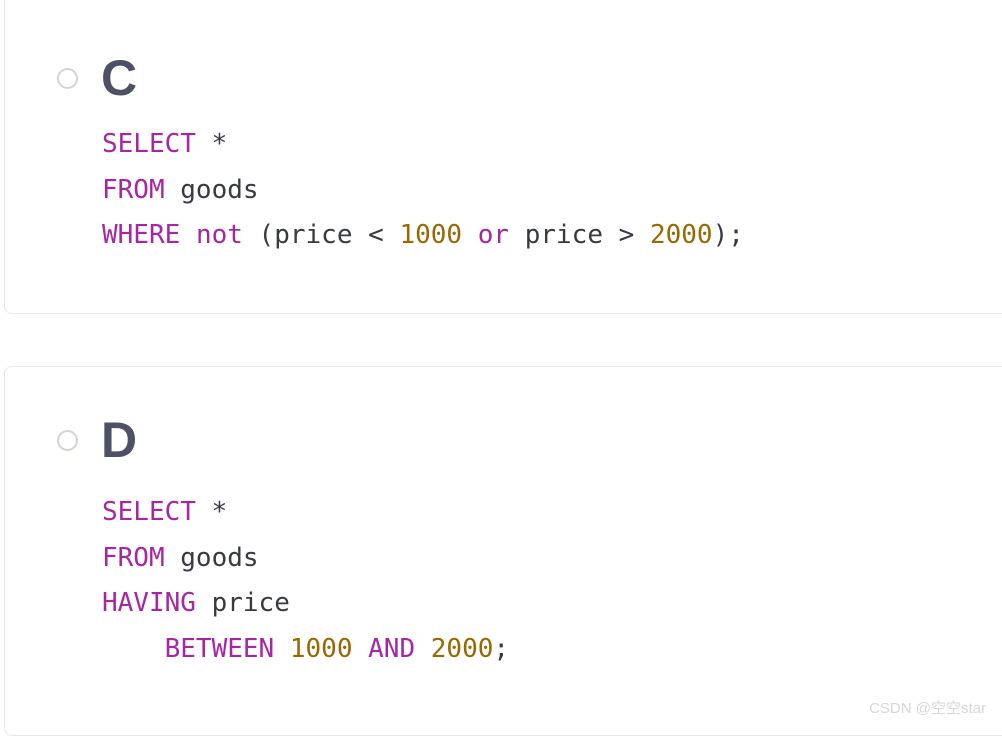 The height and width of the screenshot is (736, 1002). What do you see at coordinates (119, 78) in the screenshot?
I see `option-letter-c: C` at bounding box center [119, 78].